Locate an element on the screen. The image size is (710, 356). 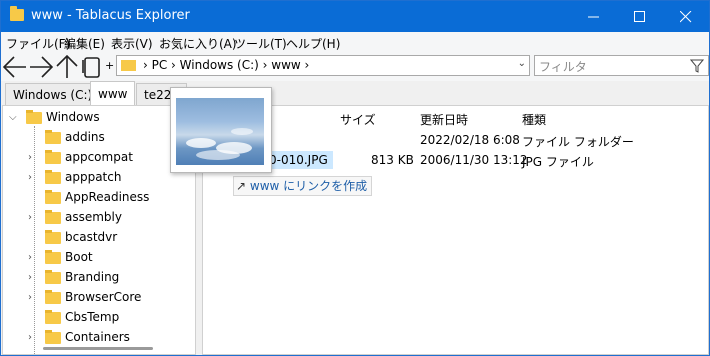
menu-file: ファイル(F) is located at coordinates (38, 43).